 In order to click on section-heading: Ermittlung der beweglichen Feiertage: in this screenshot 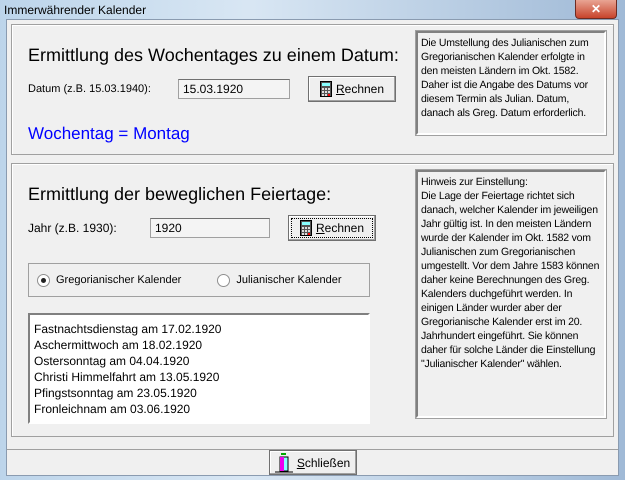, I will do `click(180, 194)`.